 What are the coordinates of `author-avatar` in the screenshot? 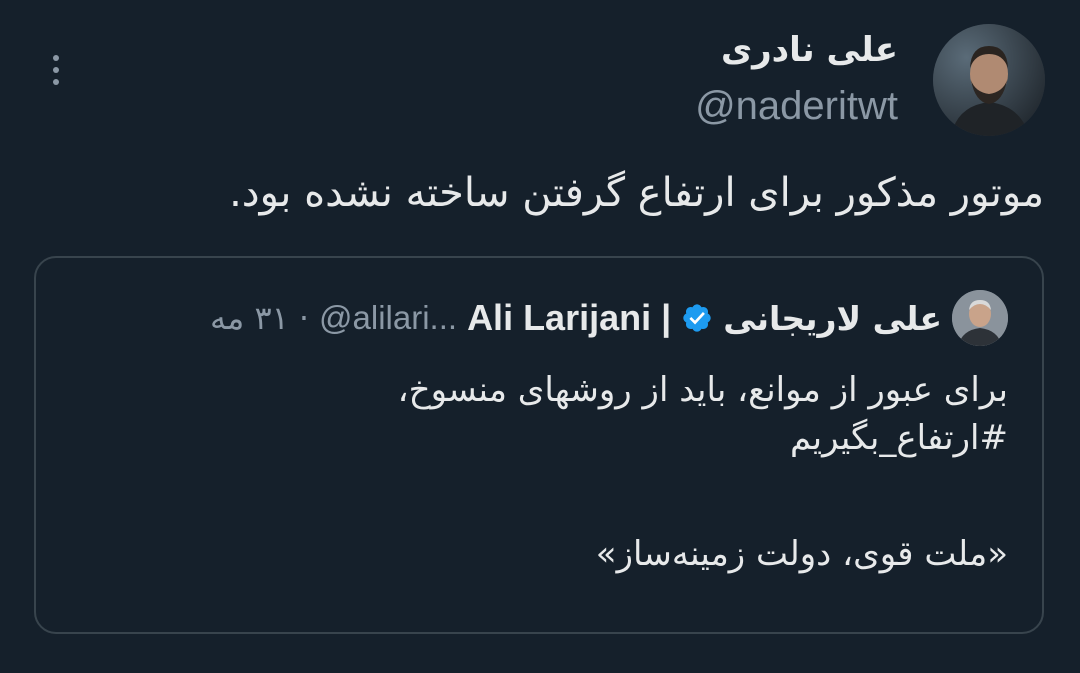 It's located at (989, 80).